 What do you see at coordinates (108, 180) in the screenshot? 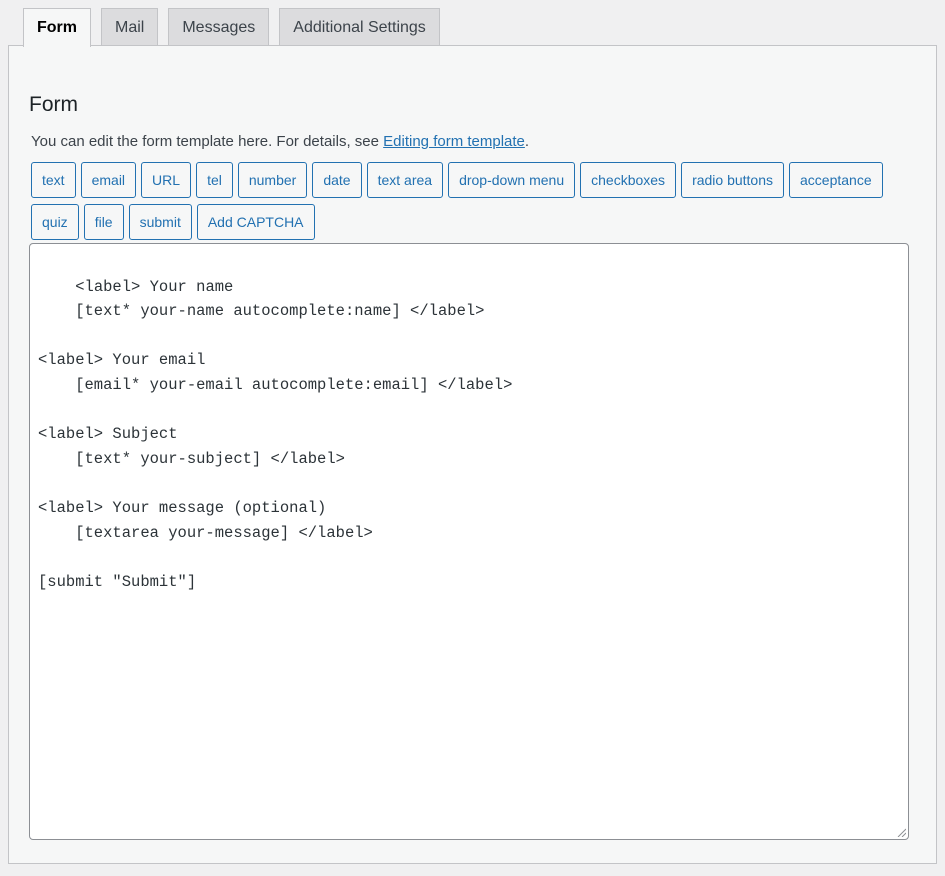
I see `tag-button-email: email` at bounding box center [108, 180].